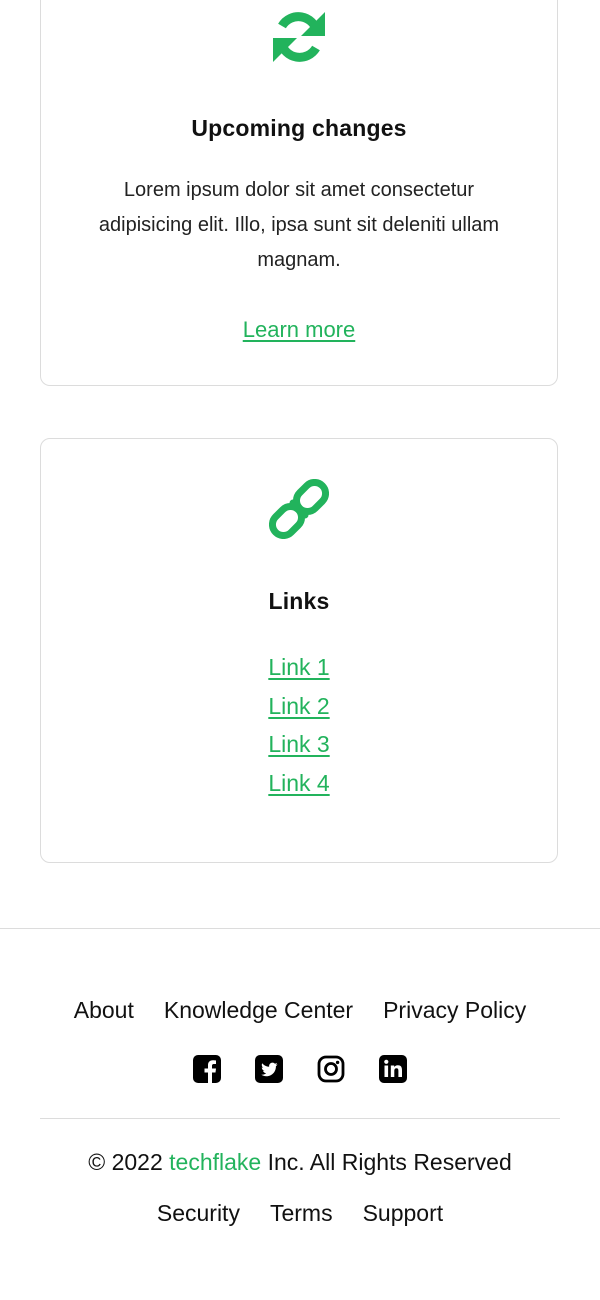 Image resolution: width=600 pixels, height=1300 pixels. I want to click on link-4: Link 4, so click(298, 783).